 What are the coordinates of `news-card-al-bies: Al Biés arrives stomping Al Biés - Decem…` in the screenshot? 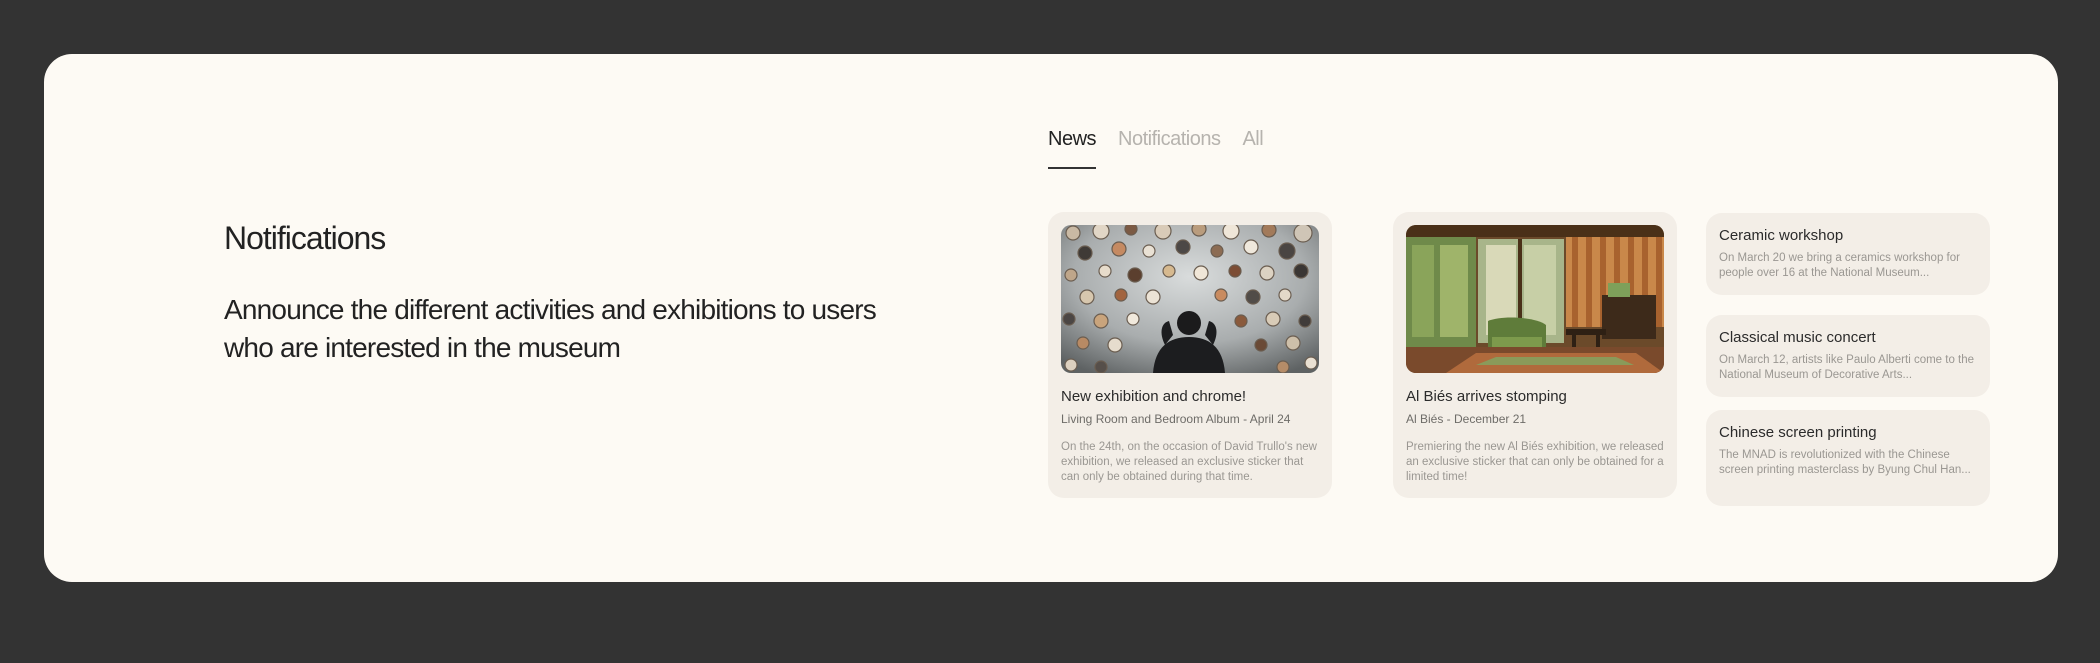 It's located at (1535, 355).